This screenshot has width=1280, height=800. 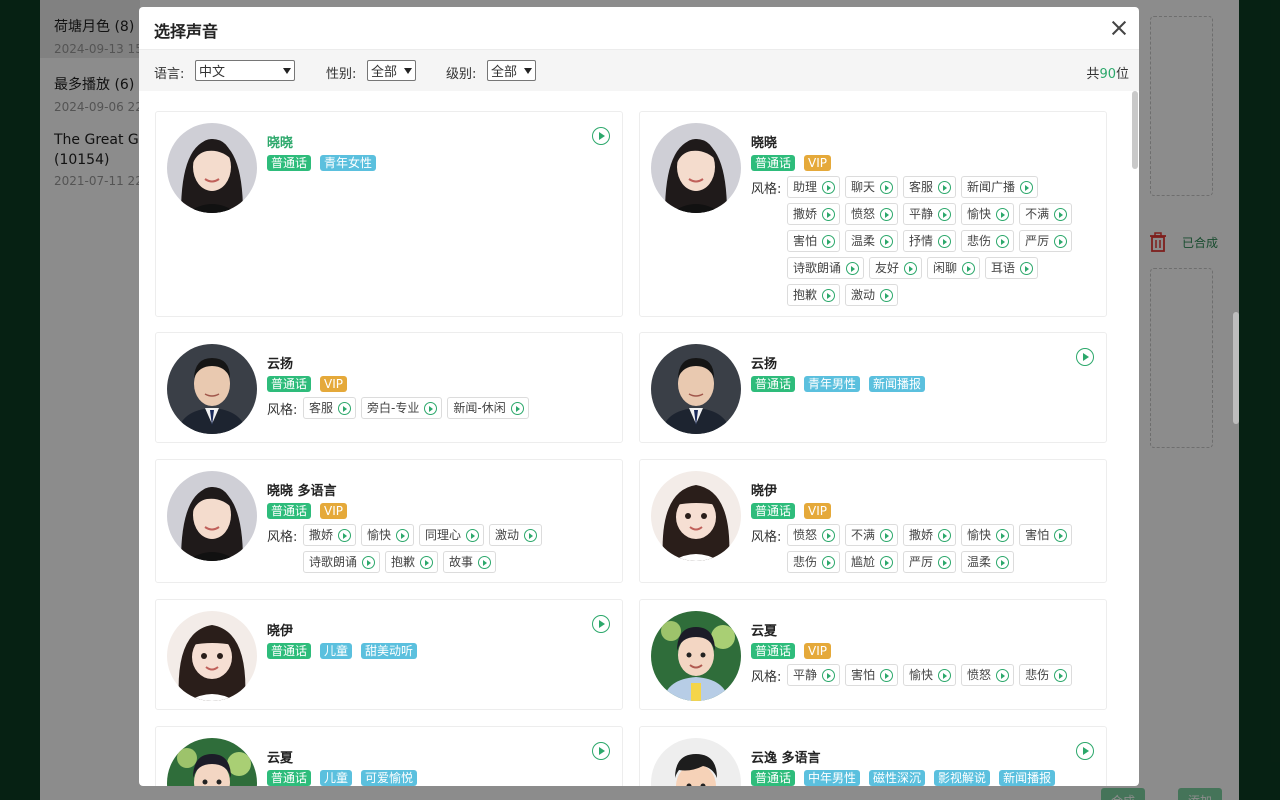 I want to click on style-chip: 抒情, so click(x=930, y=241).